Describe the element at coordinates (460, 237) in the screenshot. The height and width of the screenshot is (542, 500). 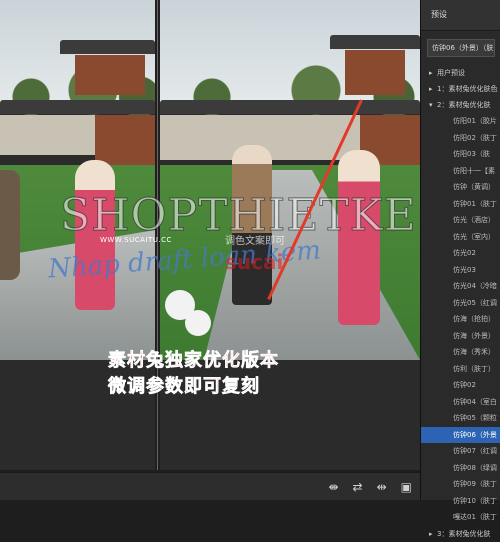
I see `preset-item: 仿光（室内）` at that location.